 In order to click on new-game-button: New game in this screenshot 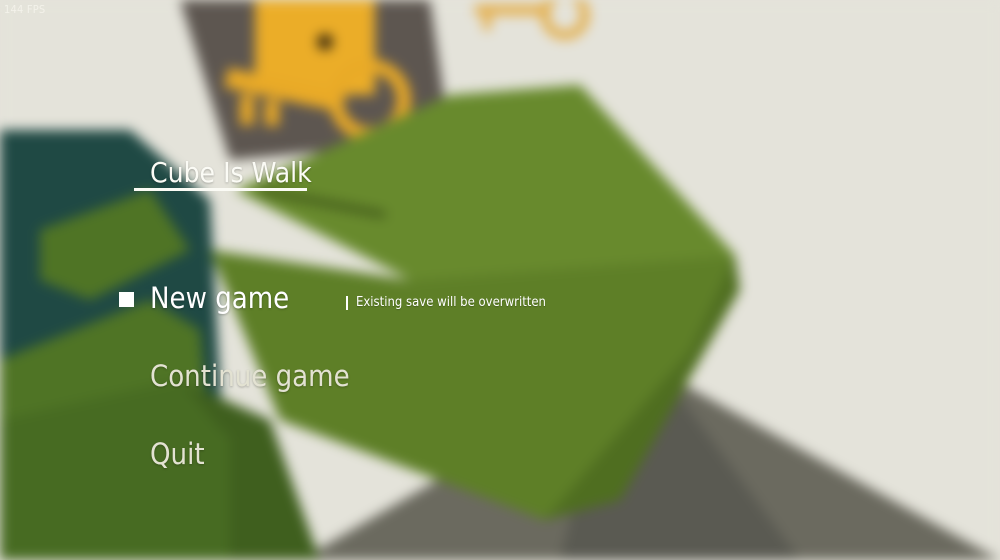, I will do `click(219, 298)`.